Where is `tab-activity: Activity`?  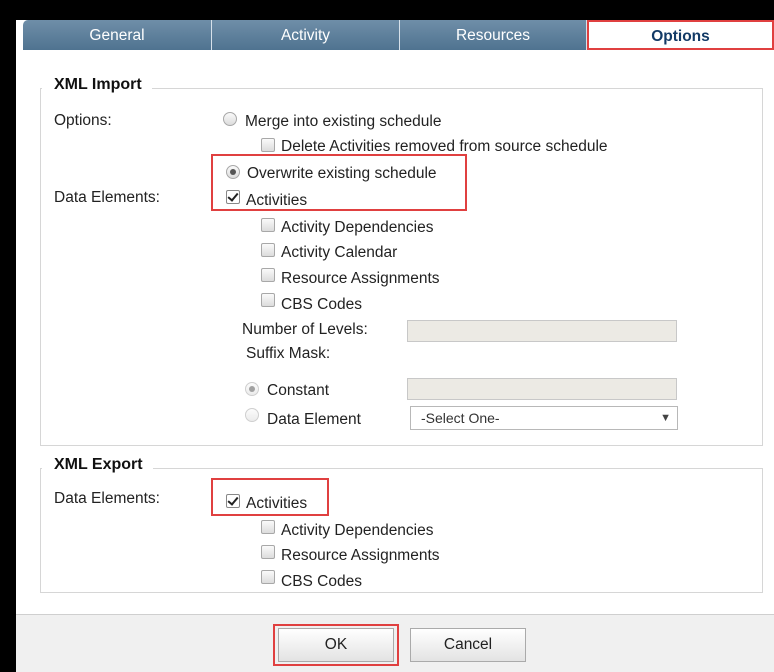 tab-activity: Activity is located at coordinates (306, 35).